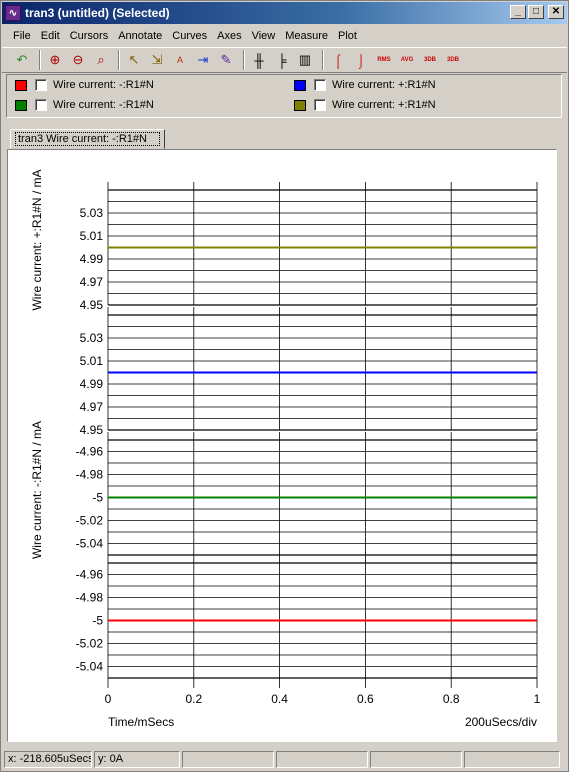 This screenshot has height=772, width=569. I want to click on db-phase-icon: 3DB, so click(453, 60).